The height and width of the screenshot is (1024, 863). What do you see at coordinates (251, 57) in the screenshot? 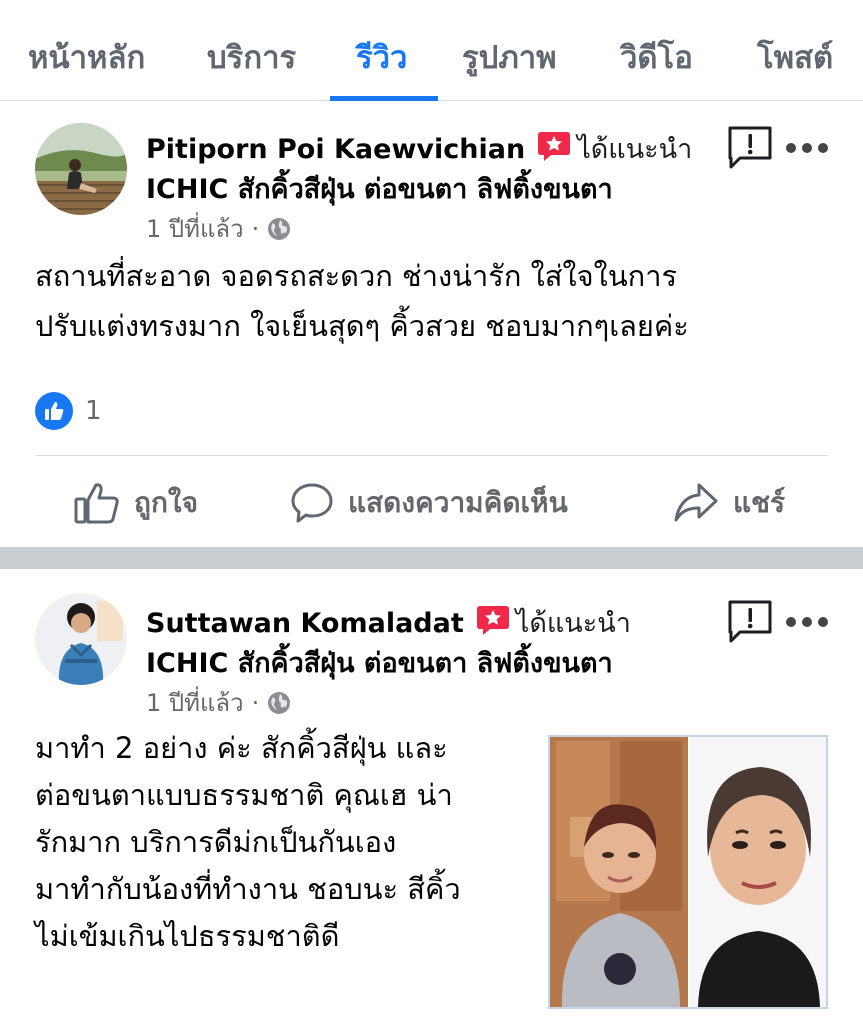
I see `tab-services: บริการ` at bounding box center [251, 57].